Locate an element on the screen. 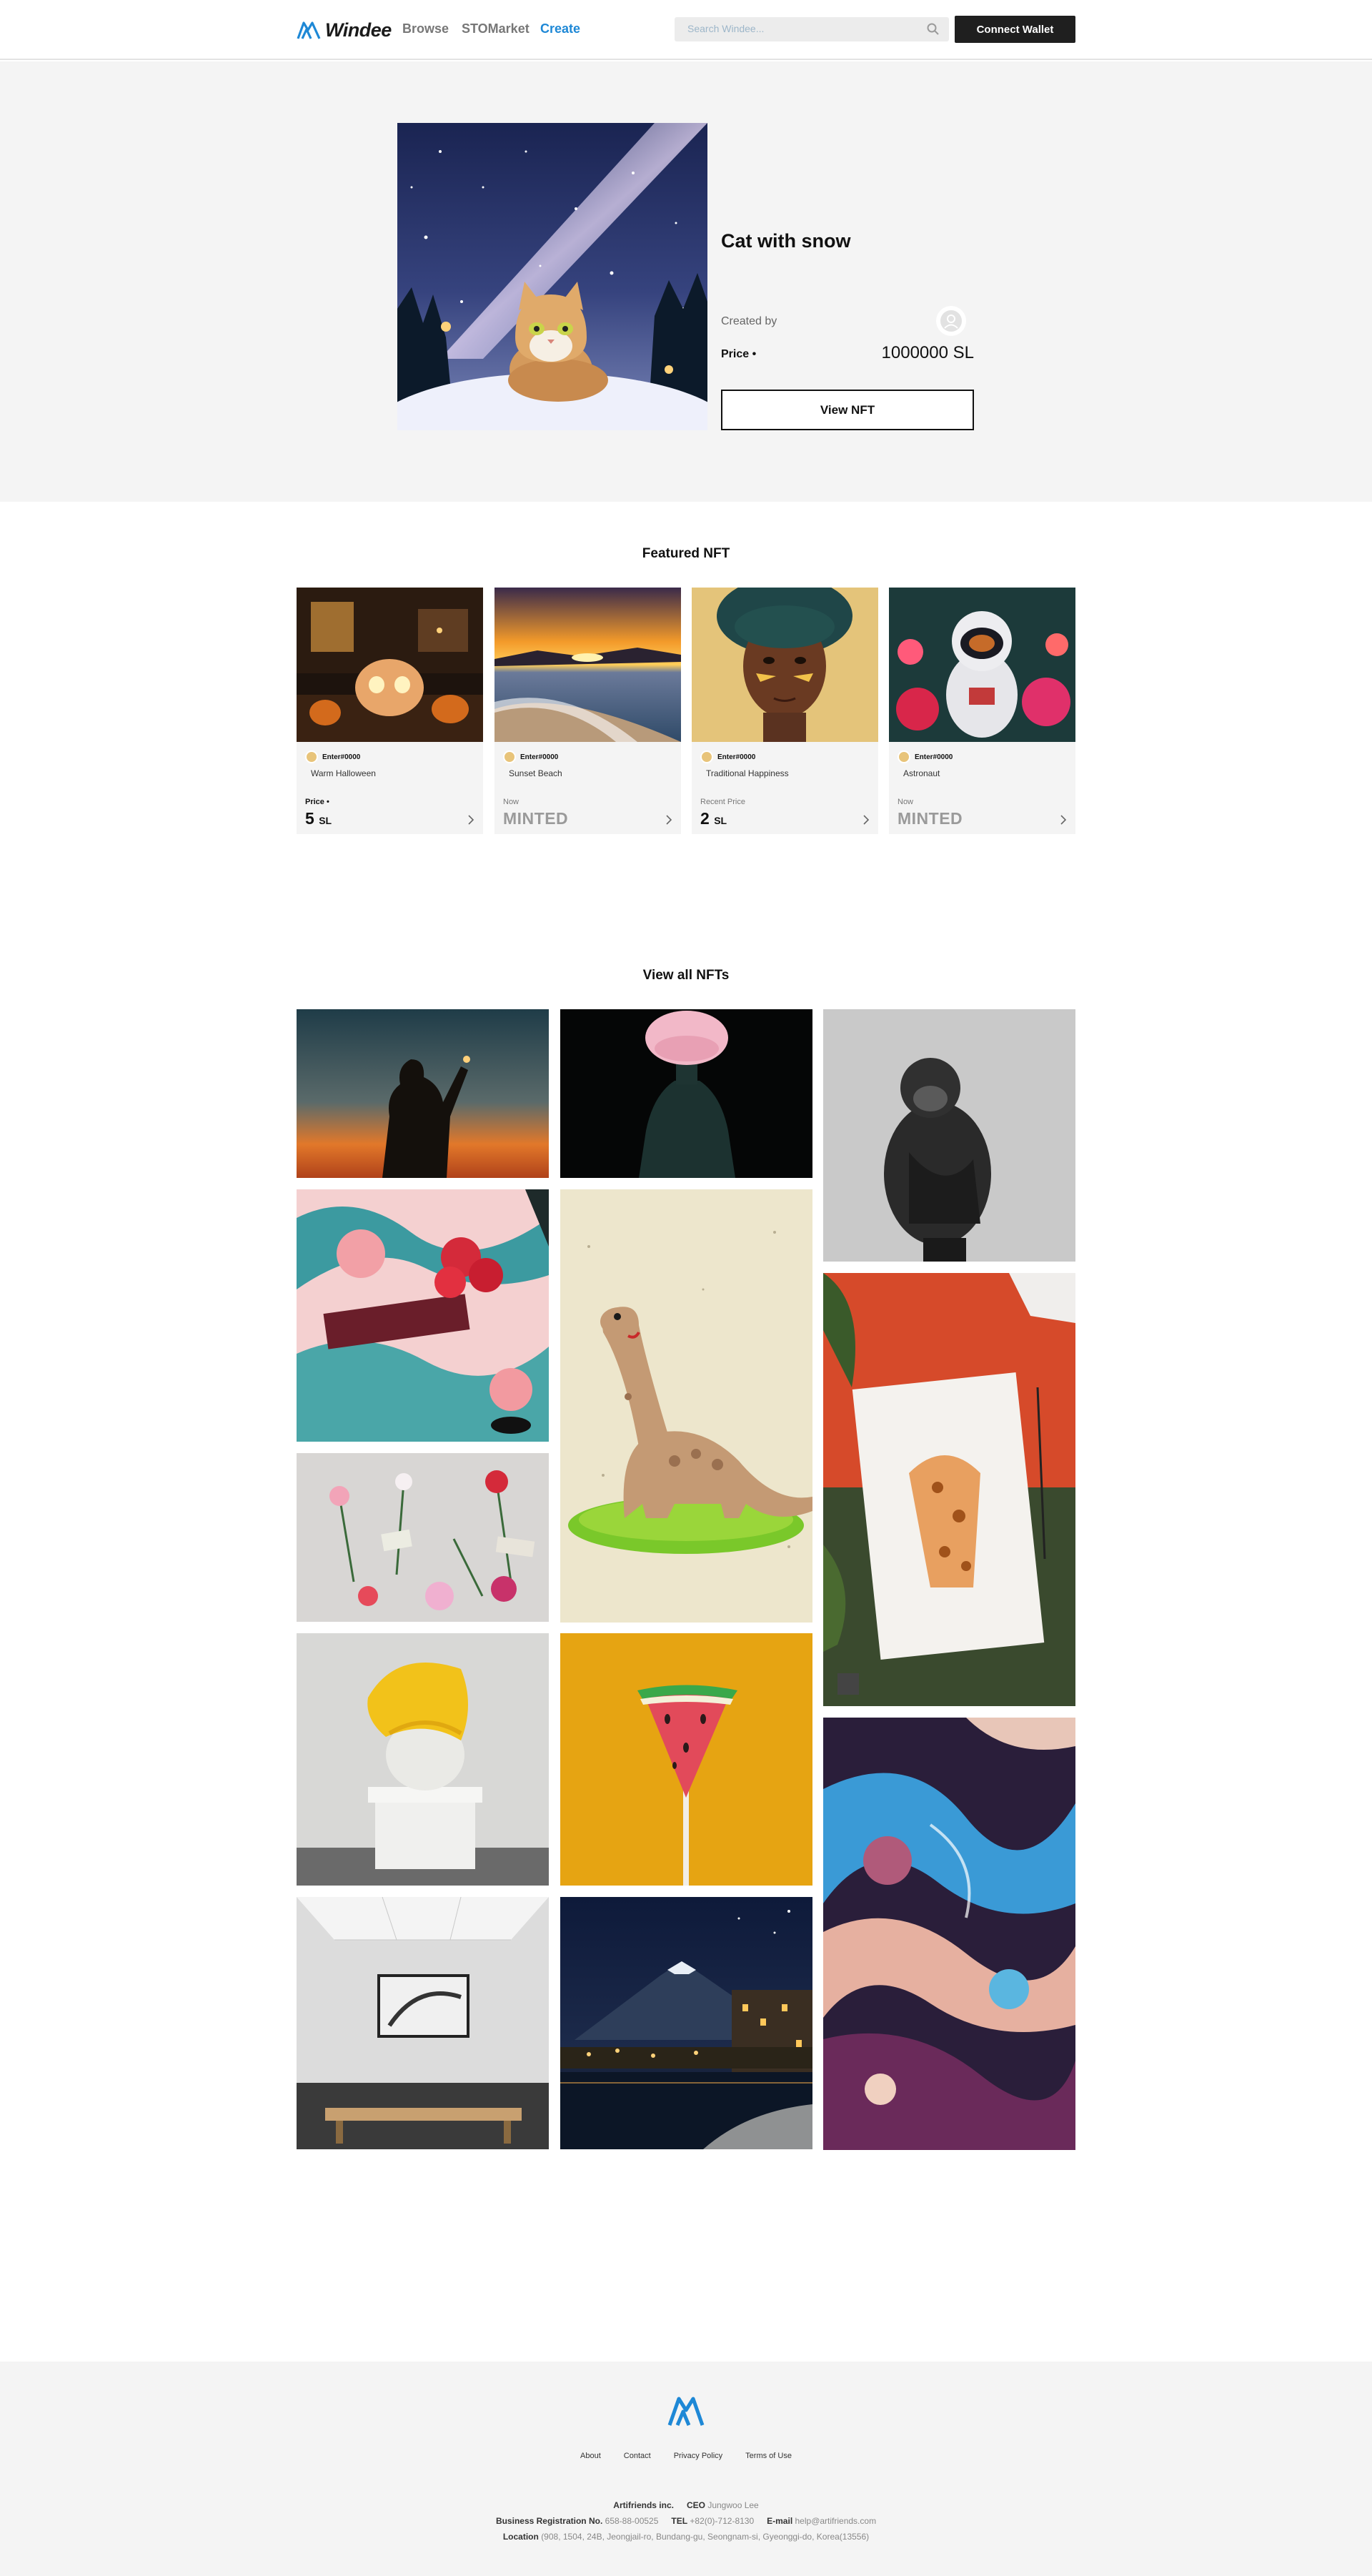 The width and height of the screenshot is (1372, 2576). featured-card: Enter#0000 Warm Halloween Price • 5 SL is located at coordinates (390, 711).